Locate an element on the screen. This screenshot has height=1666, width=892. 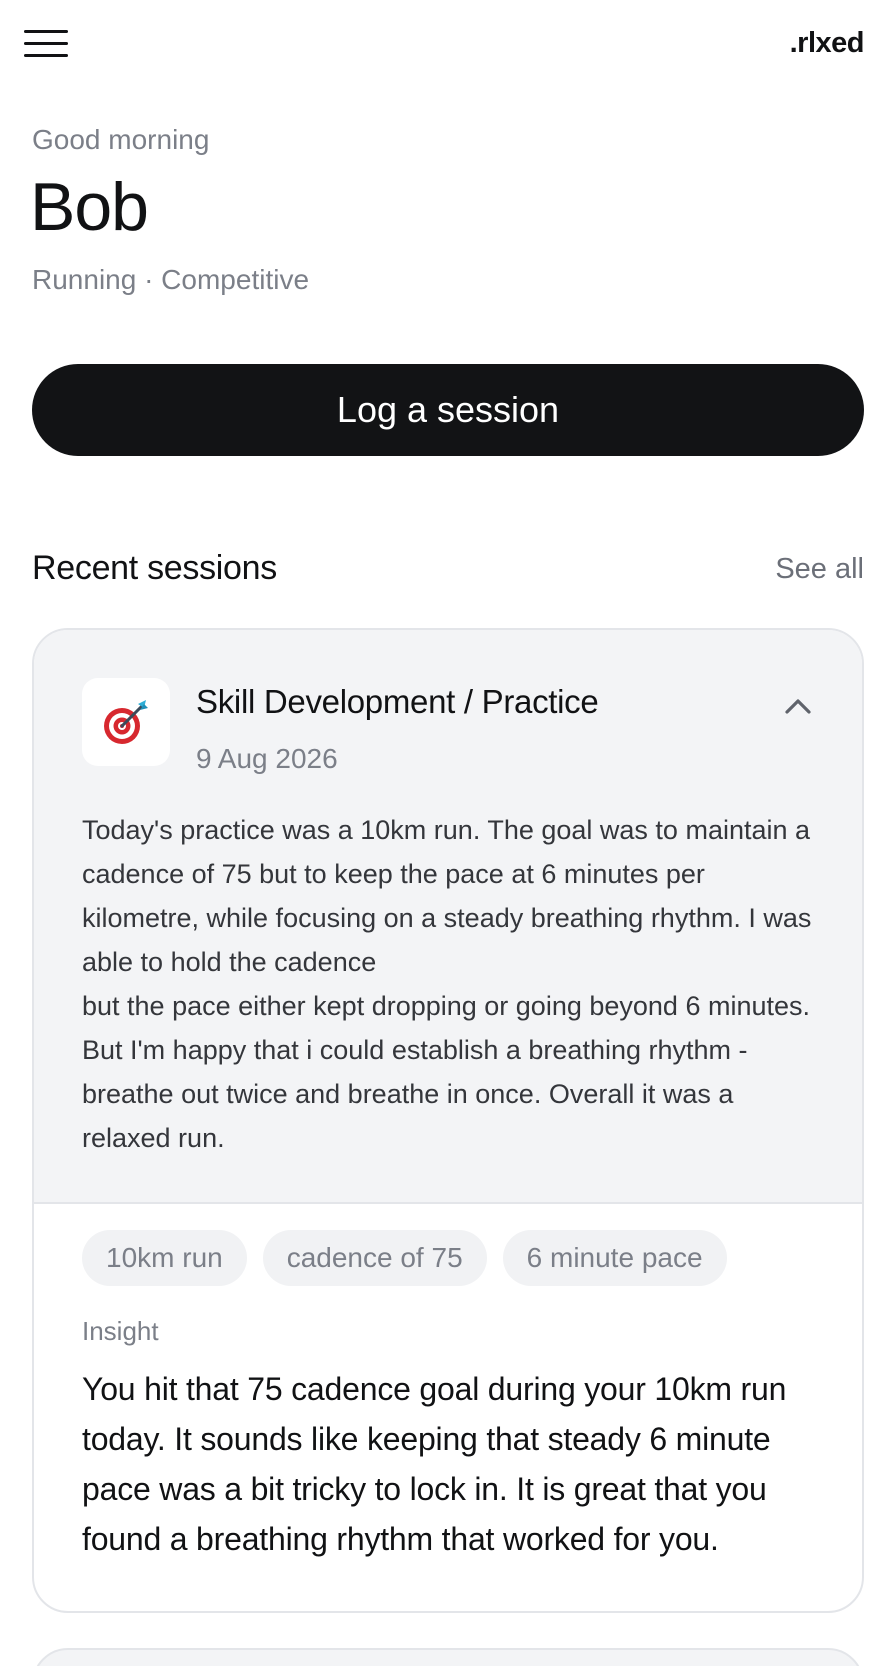
insight-label: Insight is located at coordinates (120, 1331).